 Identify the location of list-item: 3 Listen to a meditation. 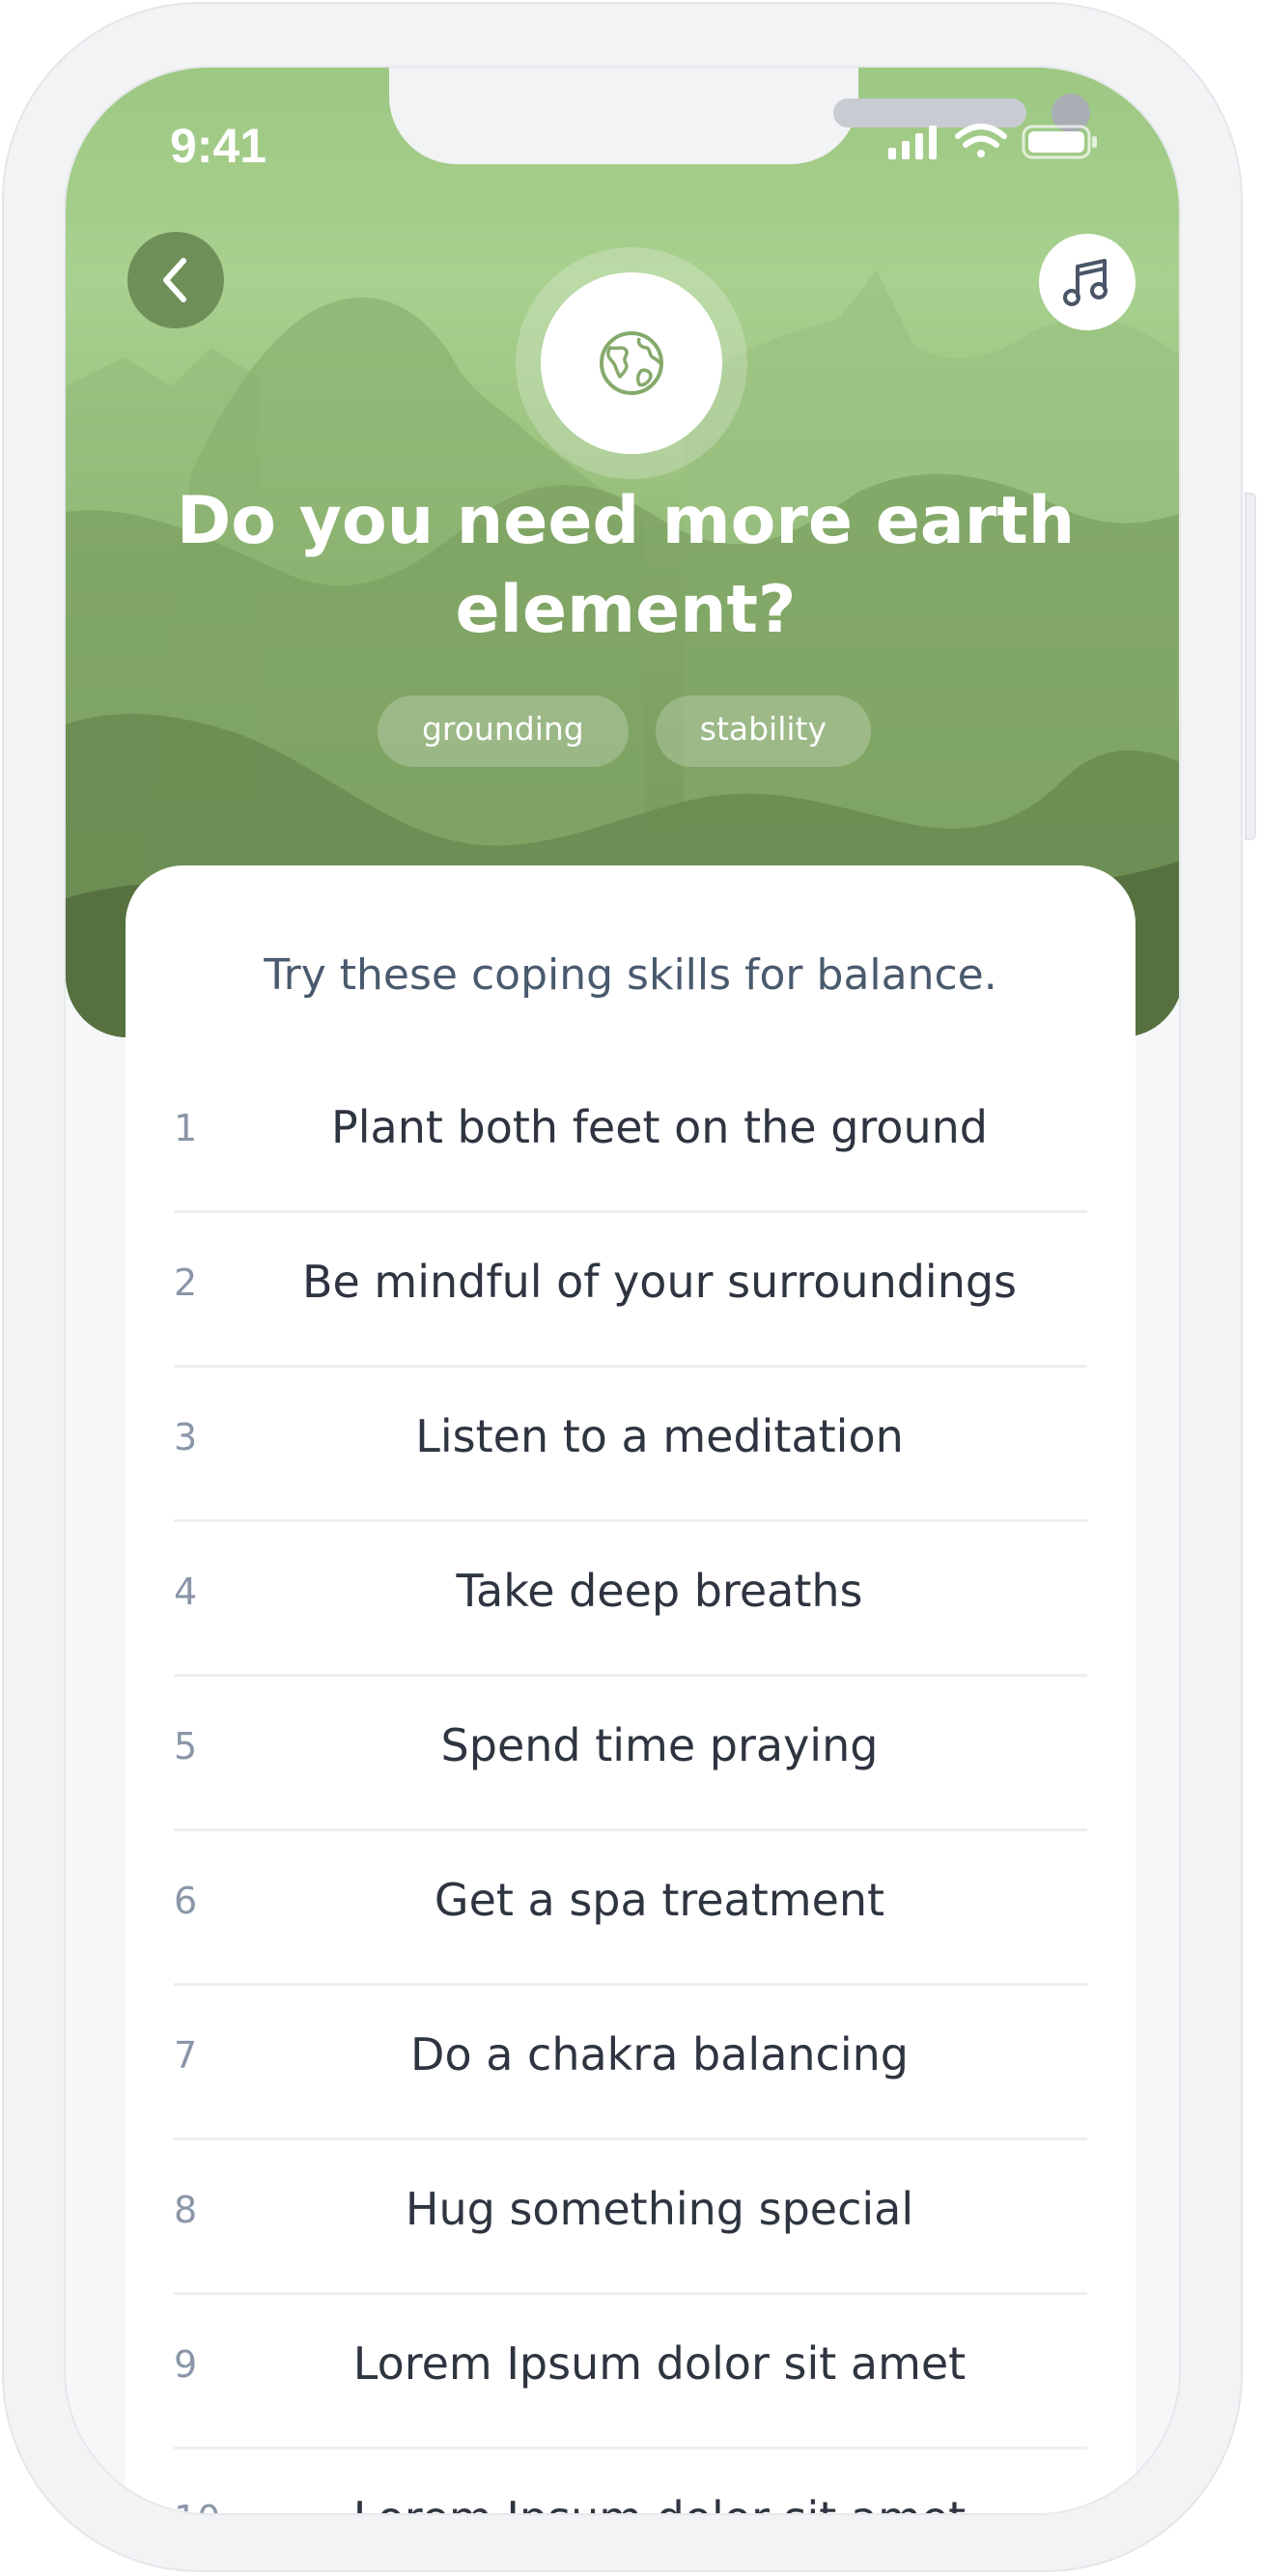
(631, 1445).